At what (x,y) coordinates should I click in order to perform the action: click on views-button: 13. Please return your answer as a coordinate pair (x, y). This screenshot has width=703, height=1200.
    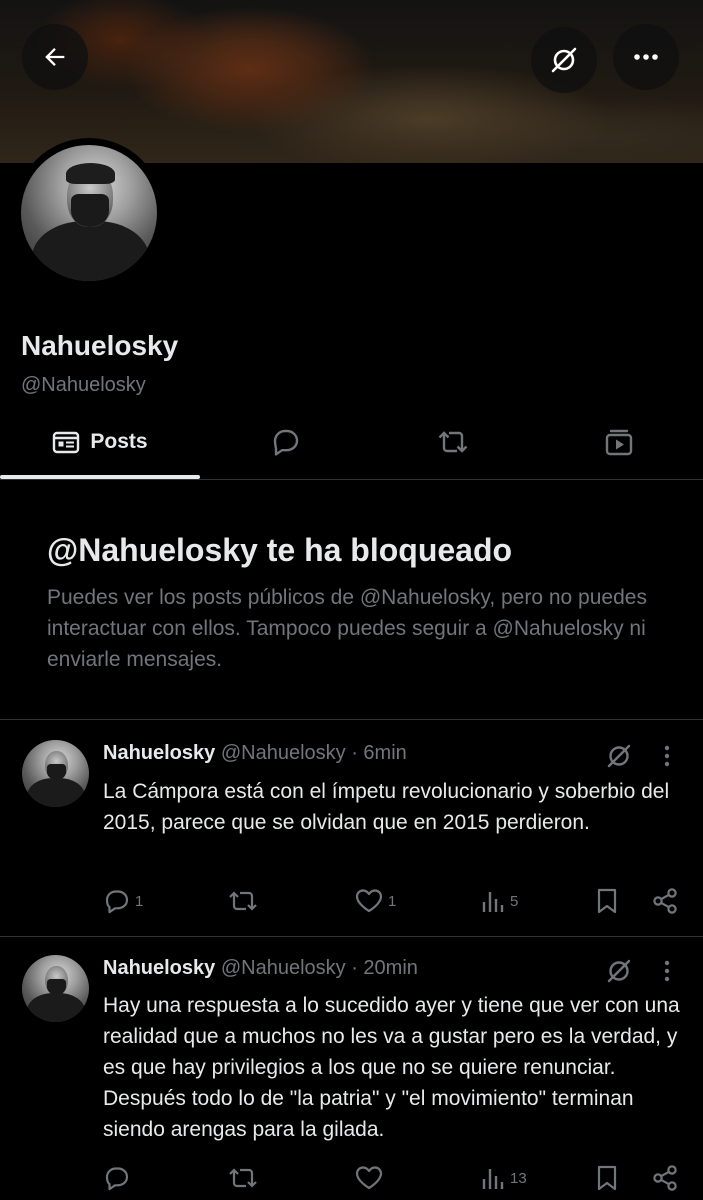
    Looking at the image, I should click on (503, 1178).